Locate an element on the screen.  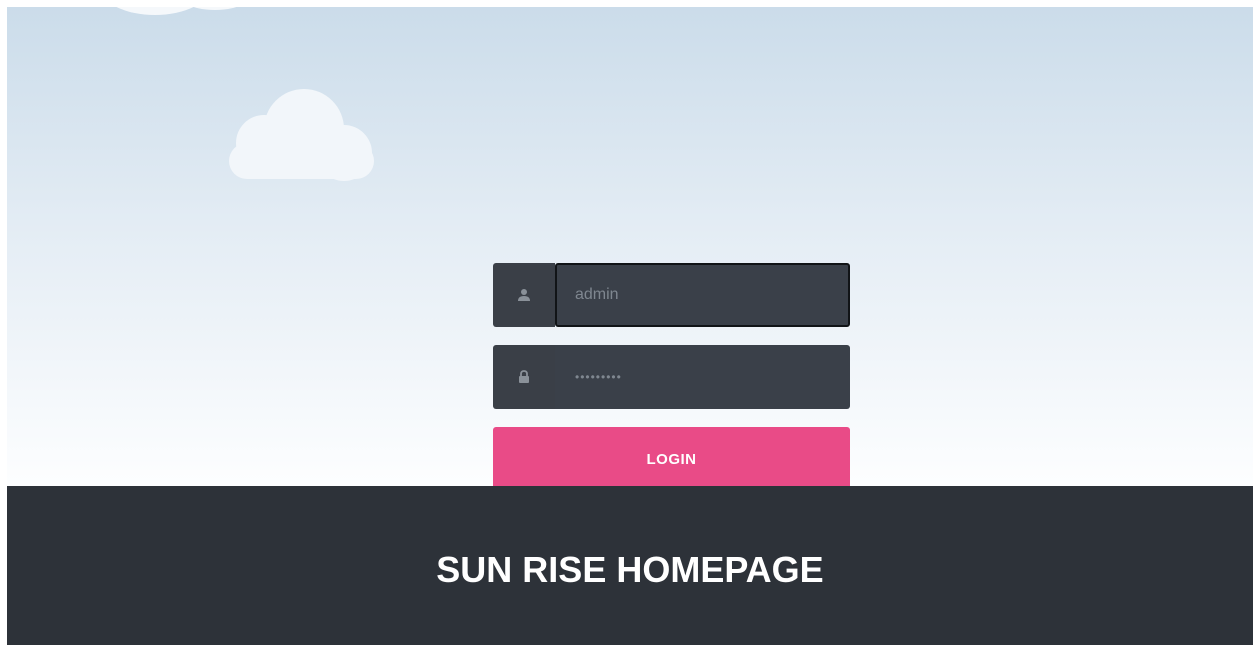
cloud-center-left is located at coordinates (301, 135).